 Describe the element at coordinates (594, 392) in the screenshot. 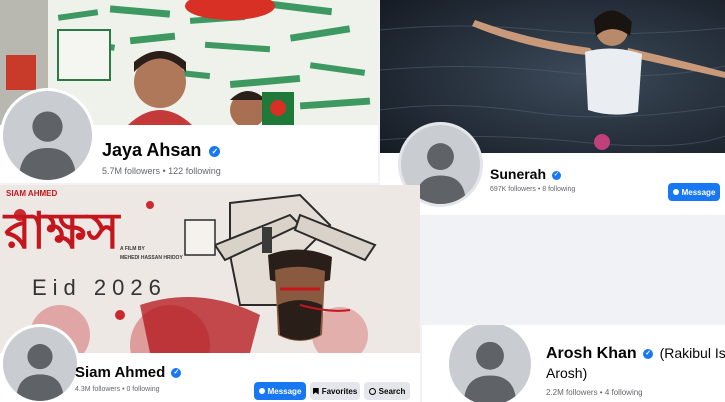

I see `follower-stats-arosh: 2.2M followers • 4 following` at that location.